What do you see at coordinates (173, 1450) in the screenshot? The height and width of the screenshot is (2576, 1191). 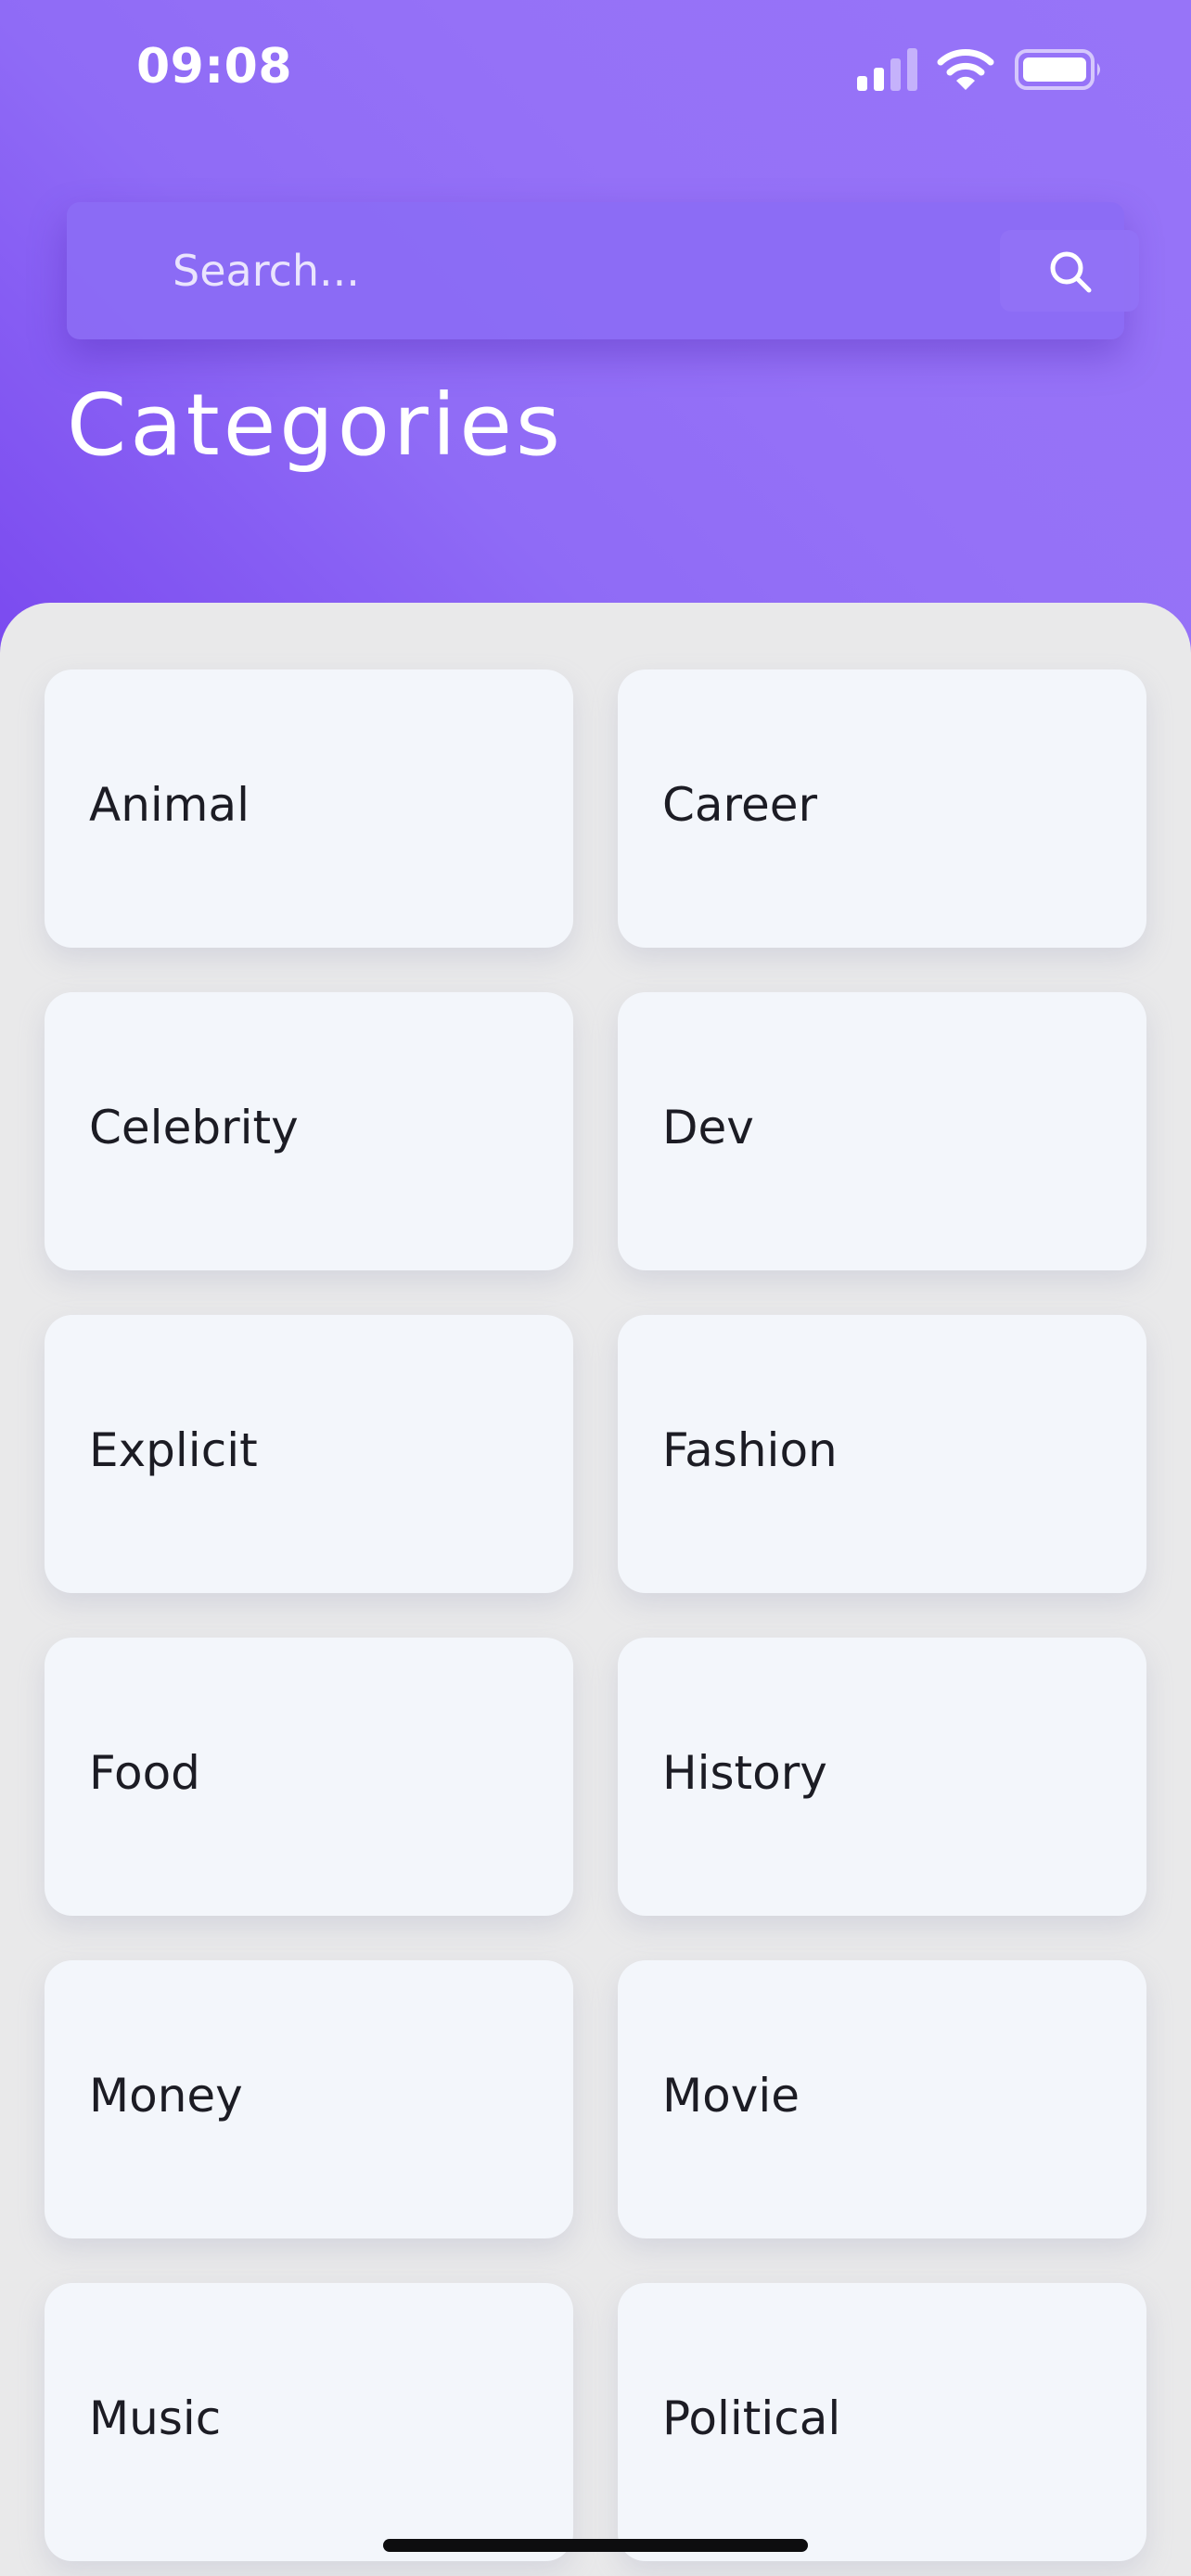 I see `category-label: Explicit` at bounding box center [173, 1450].